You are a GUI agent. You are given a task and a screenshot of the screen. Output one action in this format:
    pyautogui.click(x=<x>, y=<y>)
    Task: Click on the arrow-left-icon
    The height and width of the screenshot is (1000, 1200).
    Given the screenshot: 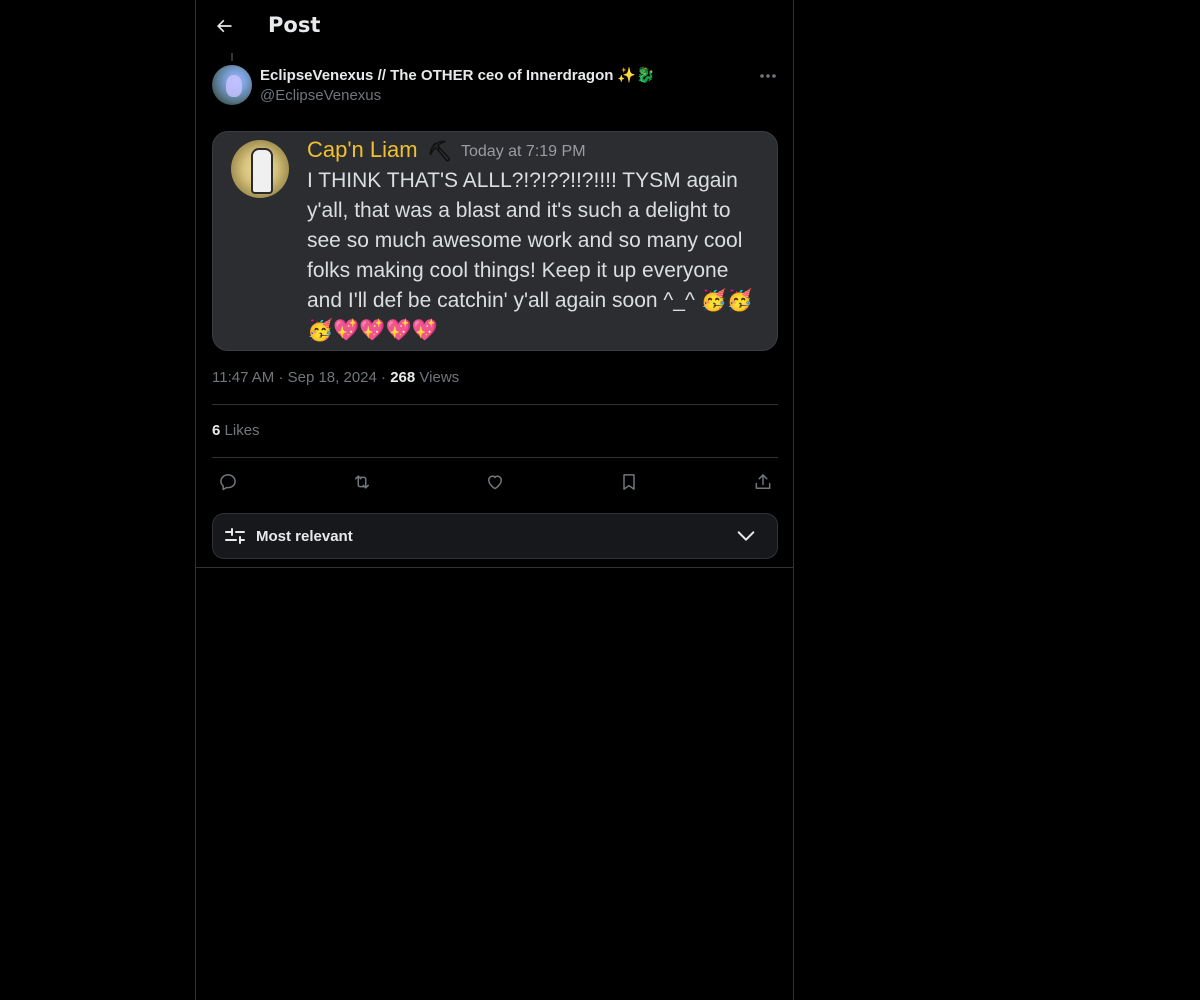 What is the action you would take?
    pyautogui.click(x=224, y=26)
    